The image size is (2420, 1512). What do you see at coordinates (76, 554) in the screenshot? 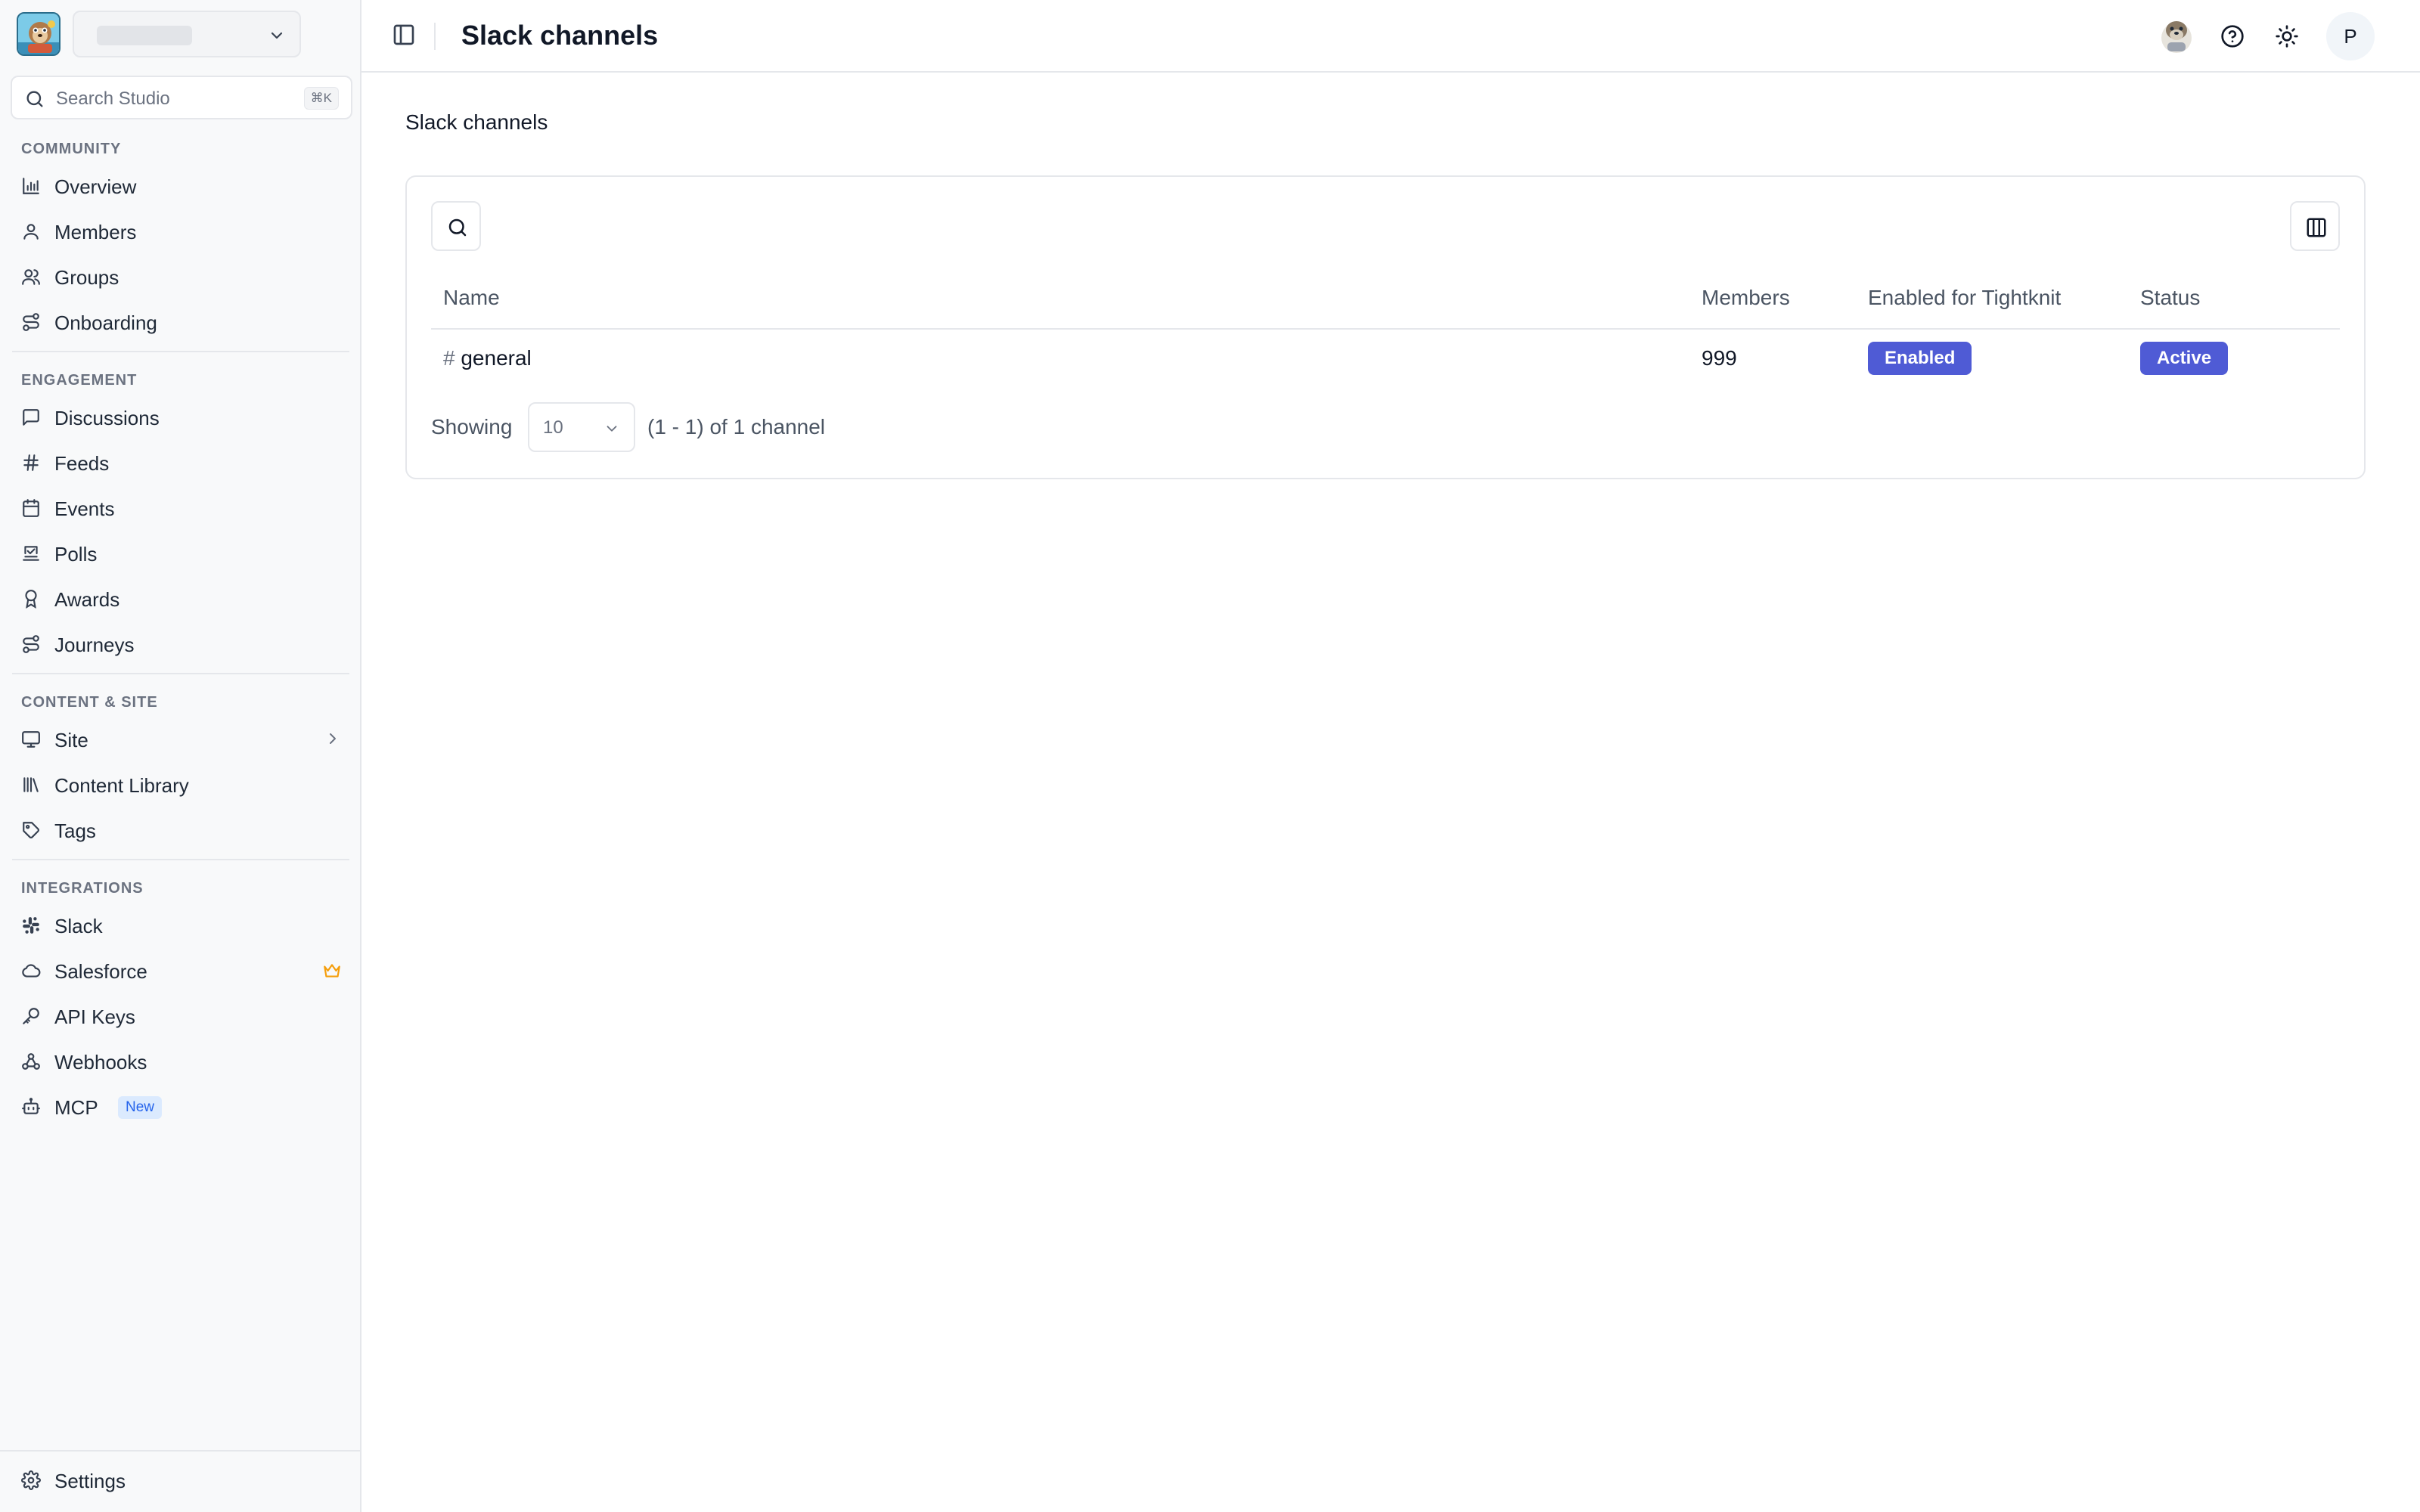
I see `sidebar-item-label: Polls` at bounding box center [76, 554].